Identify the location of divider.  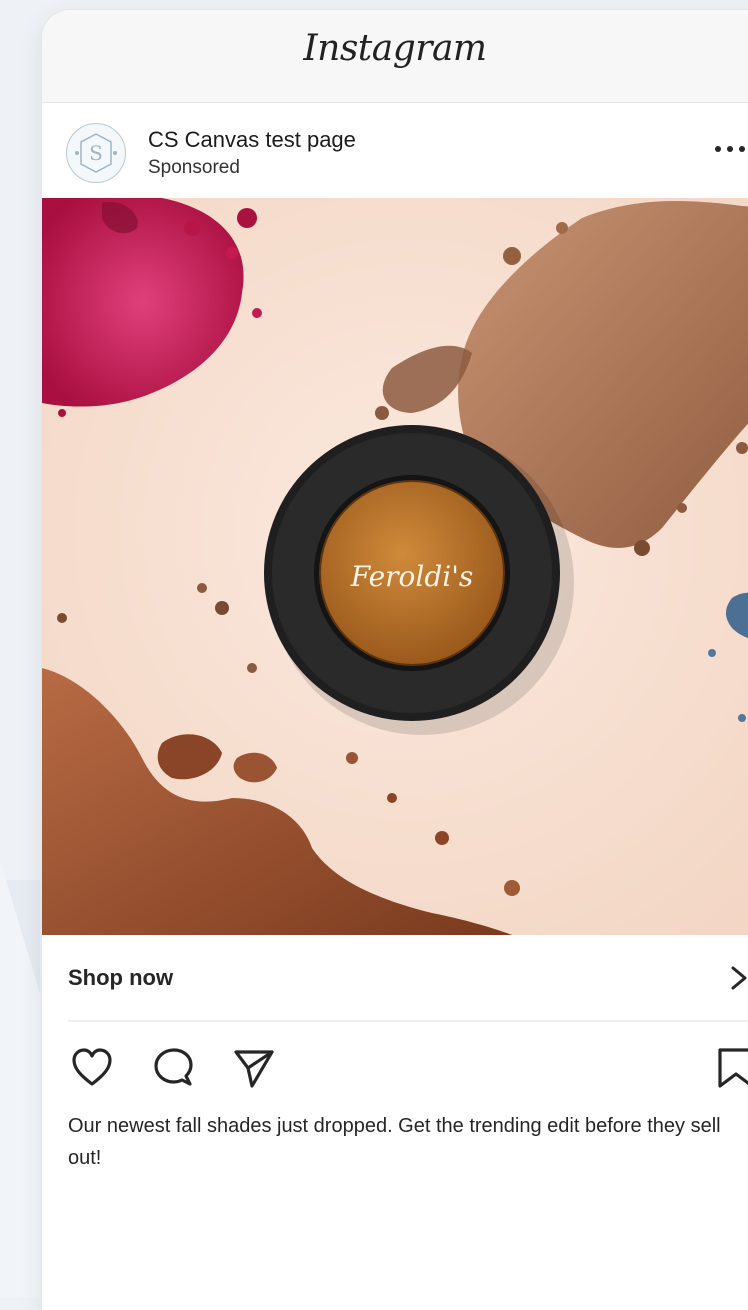
(408, 1021).